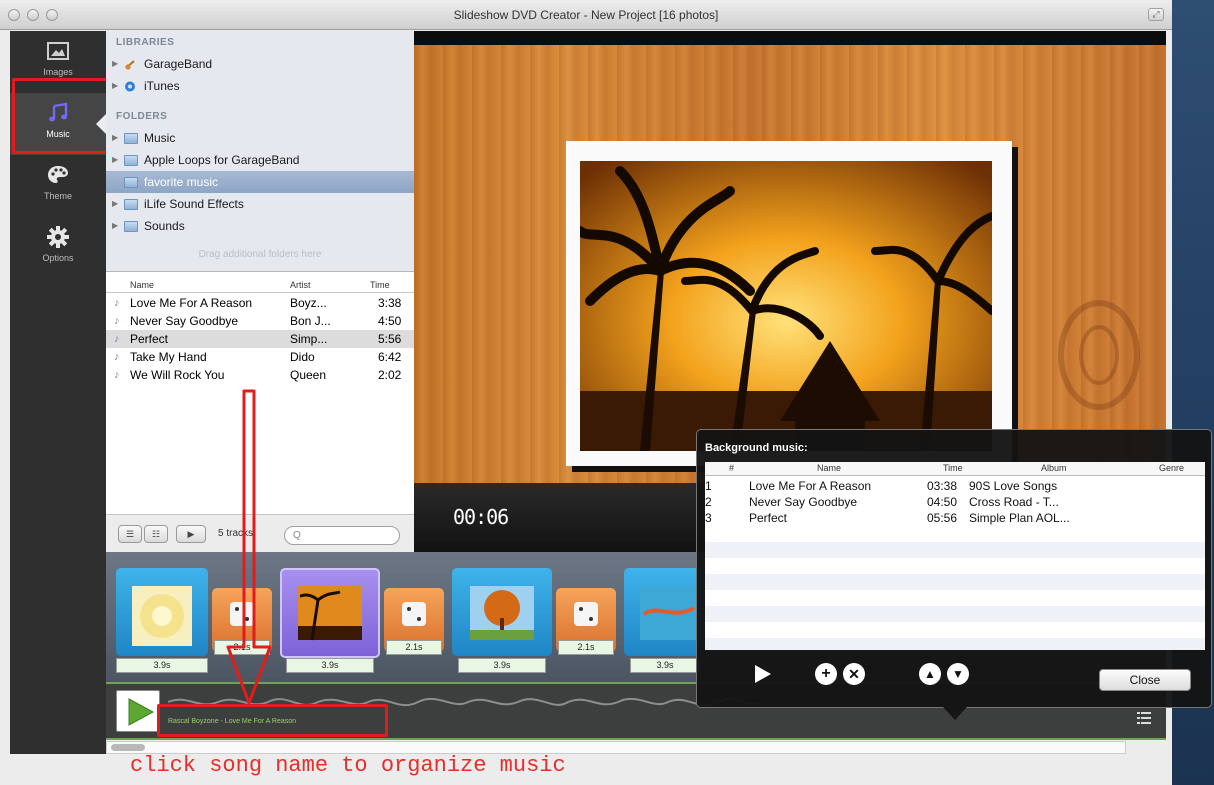  I want to click on background-music-header: # Name Time Album Genre, so click(955, 469).